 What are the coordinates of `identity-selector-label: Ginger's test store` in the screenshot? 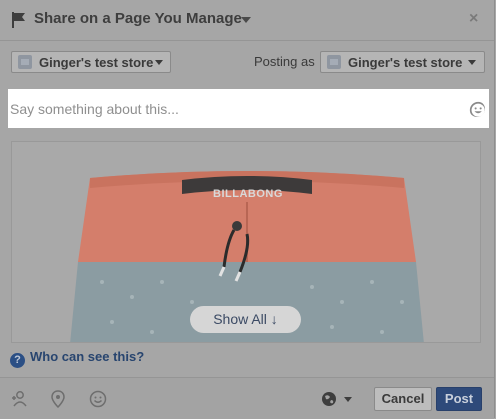 It's located at (405, 62).